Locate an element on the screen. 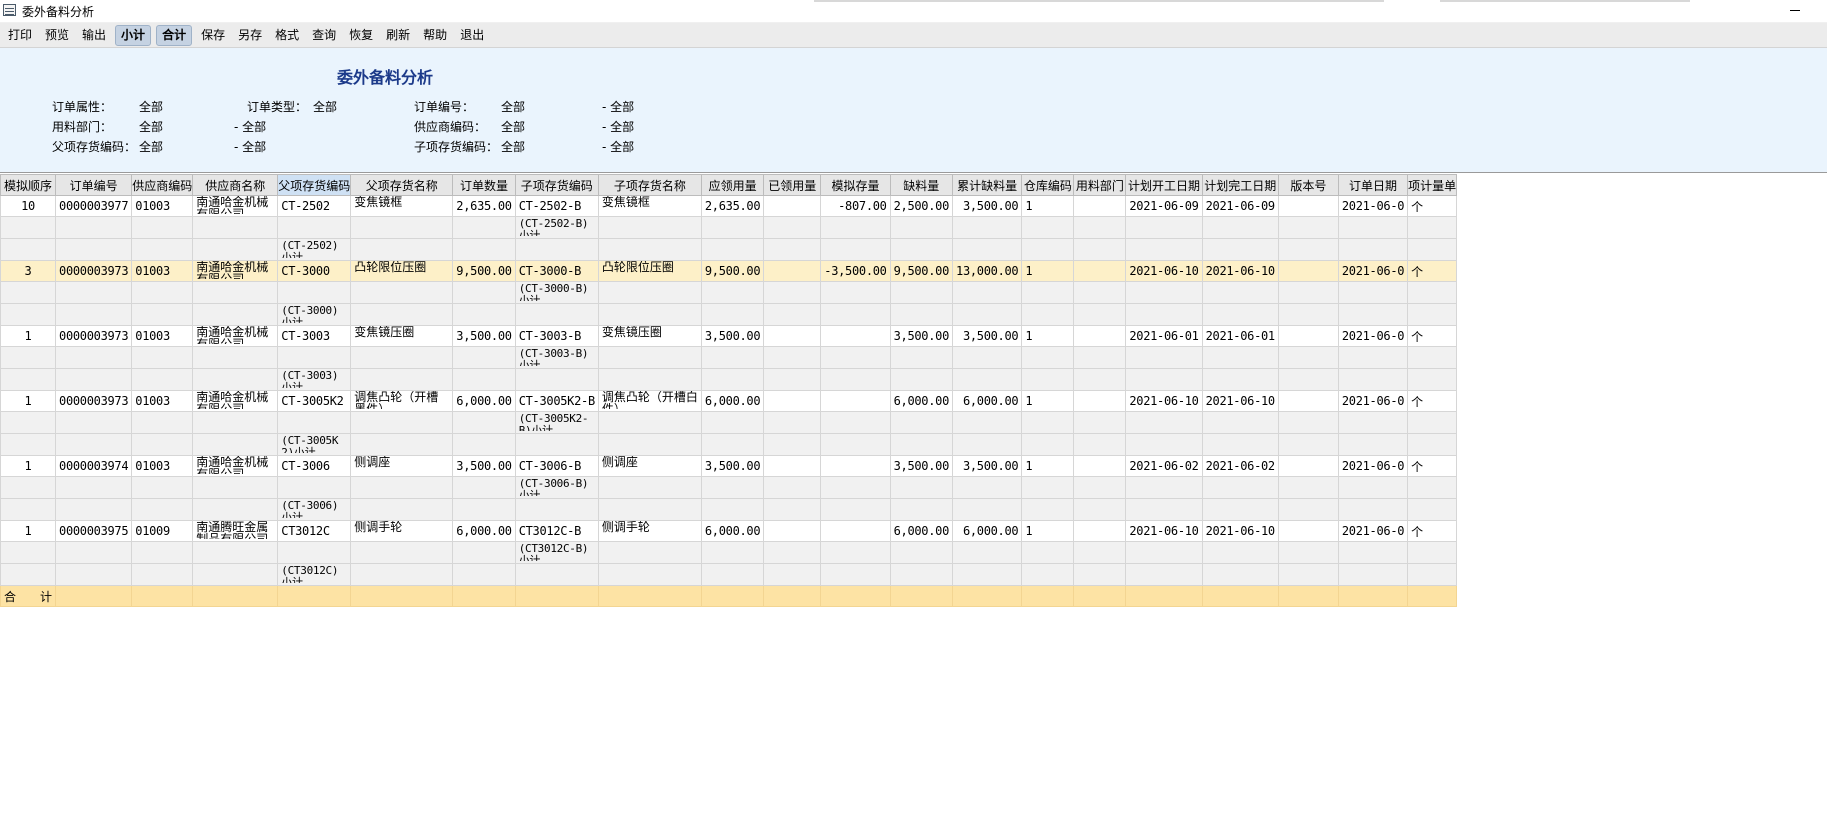 Image resolution: width=1827 pixels, height=833 pixels. table-cell: 9,500.00 is located at coordinates (732, 271).